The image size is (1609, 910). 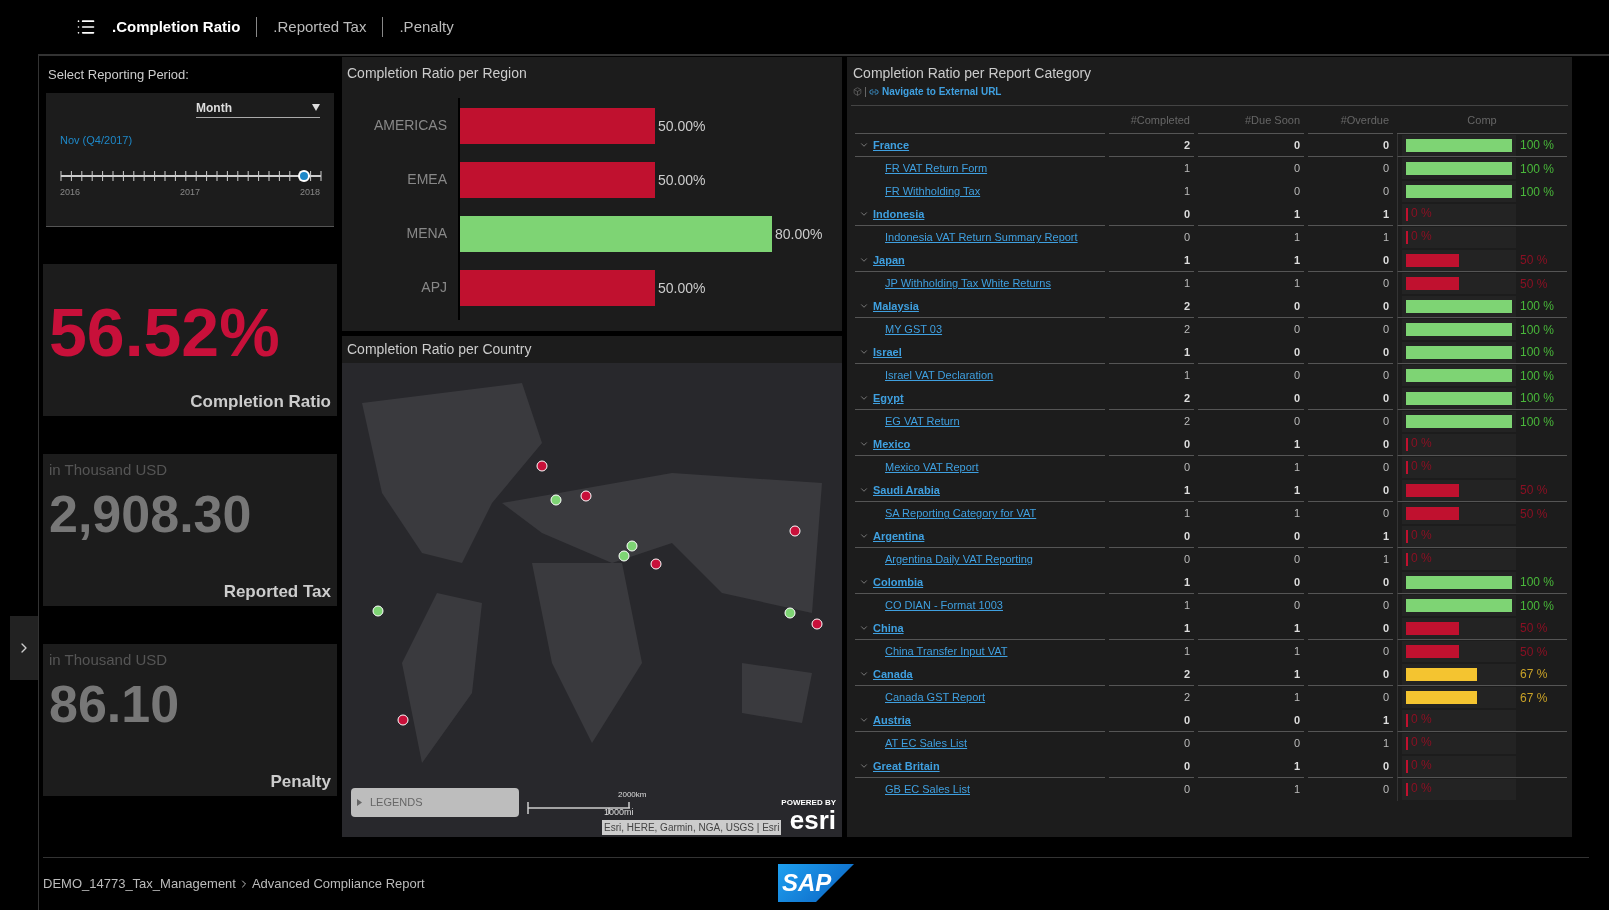 I want to click on category-link: Great Britain, so click(x=906, y=766).